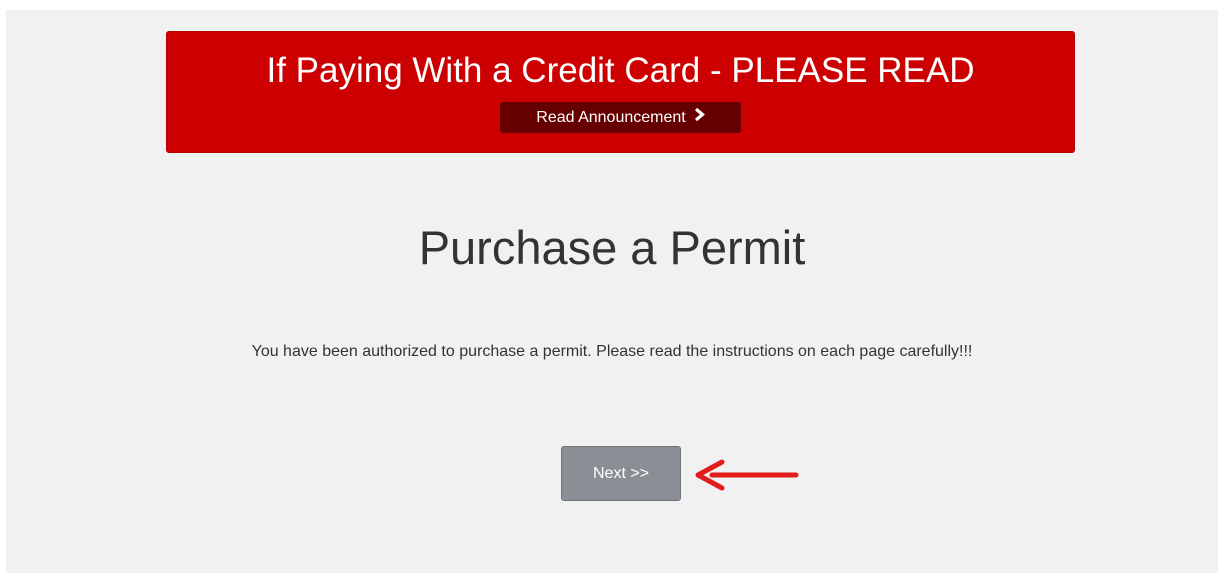 The width and height of the screenshot is (1224, 573). Describe the element at coordinates (747, 475) in the screenshot. I see `red-arrow-icon` at that location.